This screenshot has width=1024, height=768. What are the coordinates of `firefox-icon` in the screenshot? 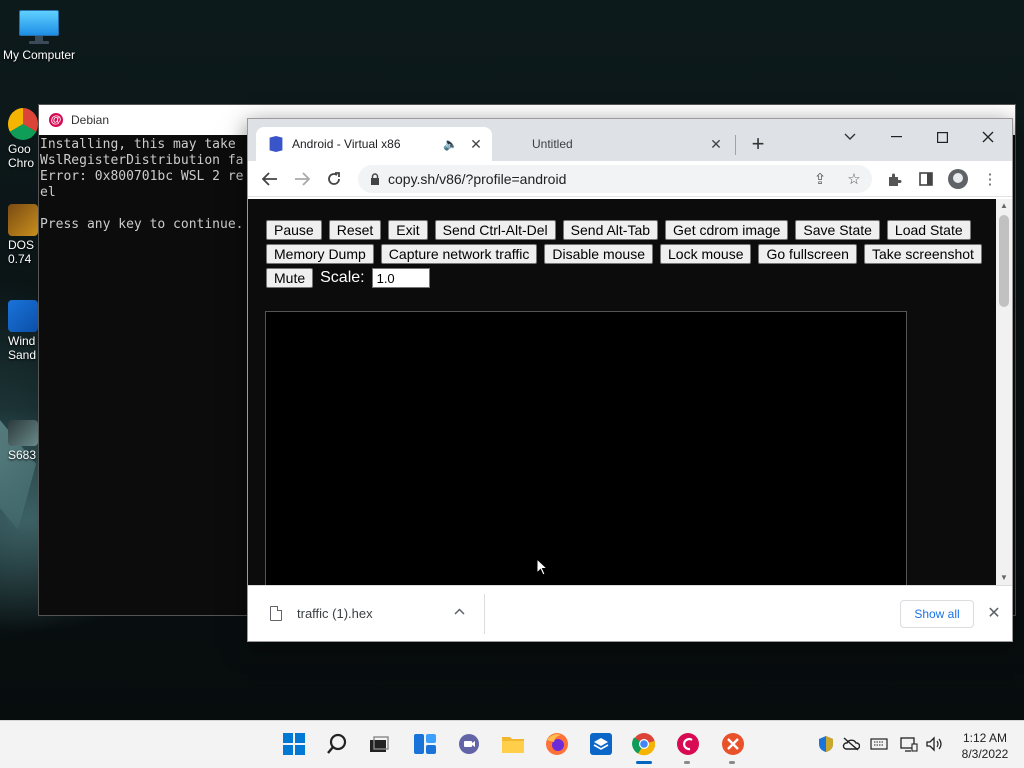 It's located at (557, 744).